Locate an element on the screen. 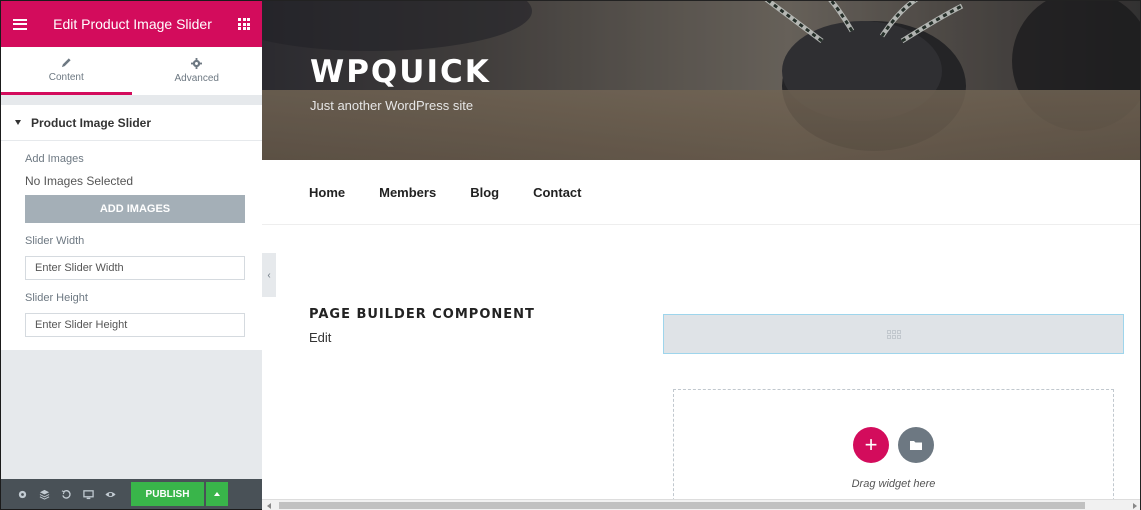 This screenshot has height=510, width=1141. slider-width-input is located at coordinates (135, 268).